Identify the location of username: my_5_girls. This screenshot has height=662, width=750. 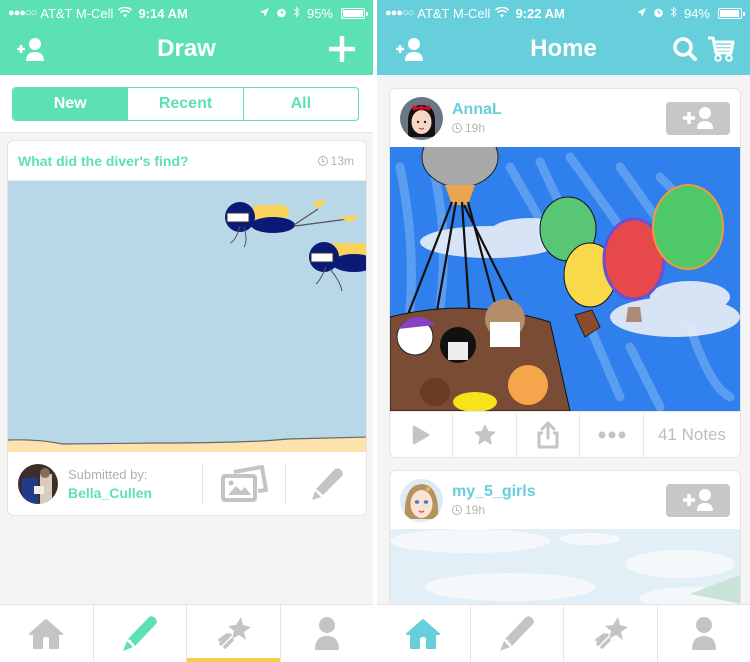
(494, 492).